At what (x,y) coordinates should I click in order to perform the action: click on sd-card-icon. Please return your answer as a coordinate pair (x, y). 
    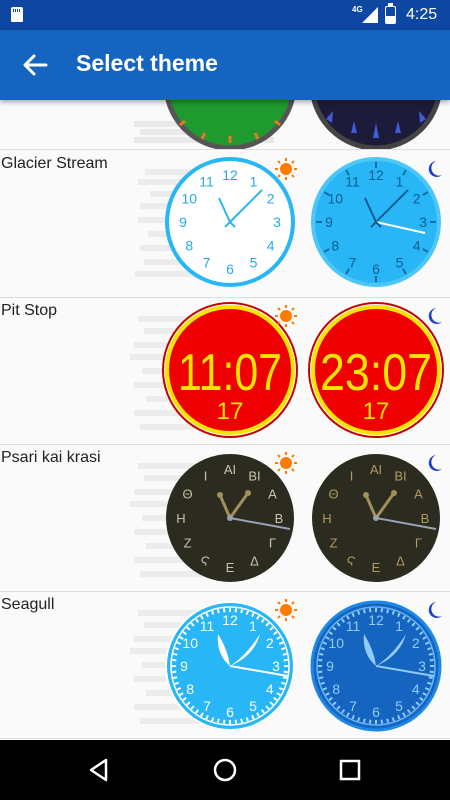
    Looking at the image, I should click on (17, 14).